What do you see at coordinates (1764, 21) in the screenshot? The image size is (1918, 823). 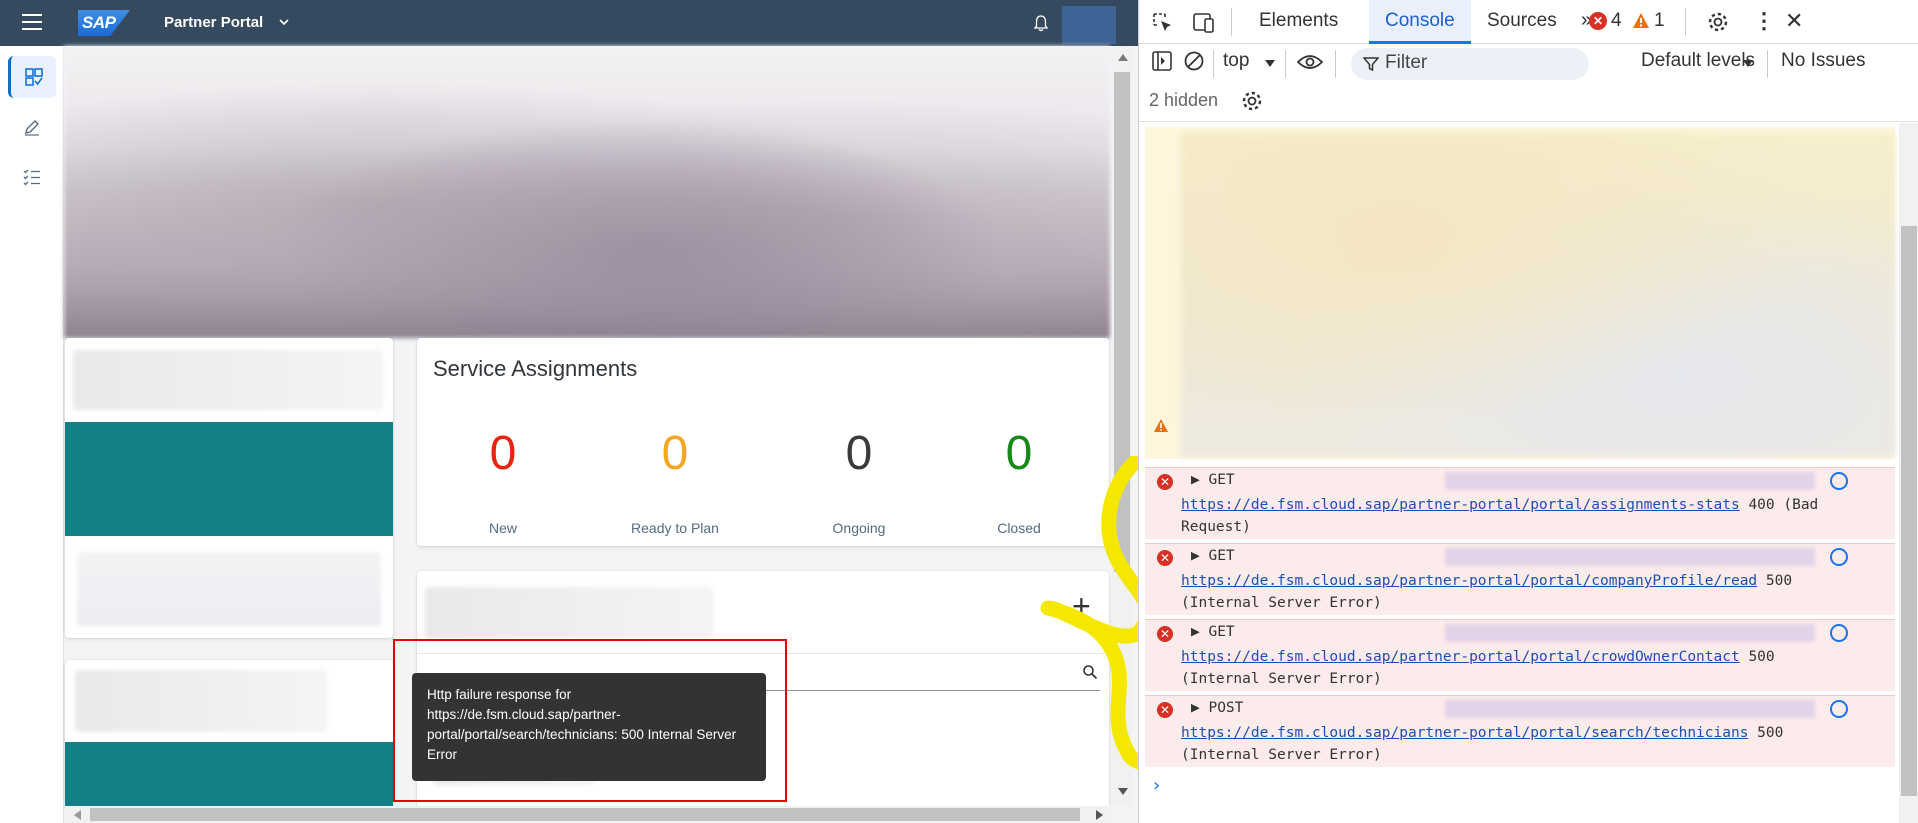 I see `kebab-menu-icon: ⋮` at bounding box center [1764, 21].